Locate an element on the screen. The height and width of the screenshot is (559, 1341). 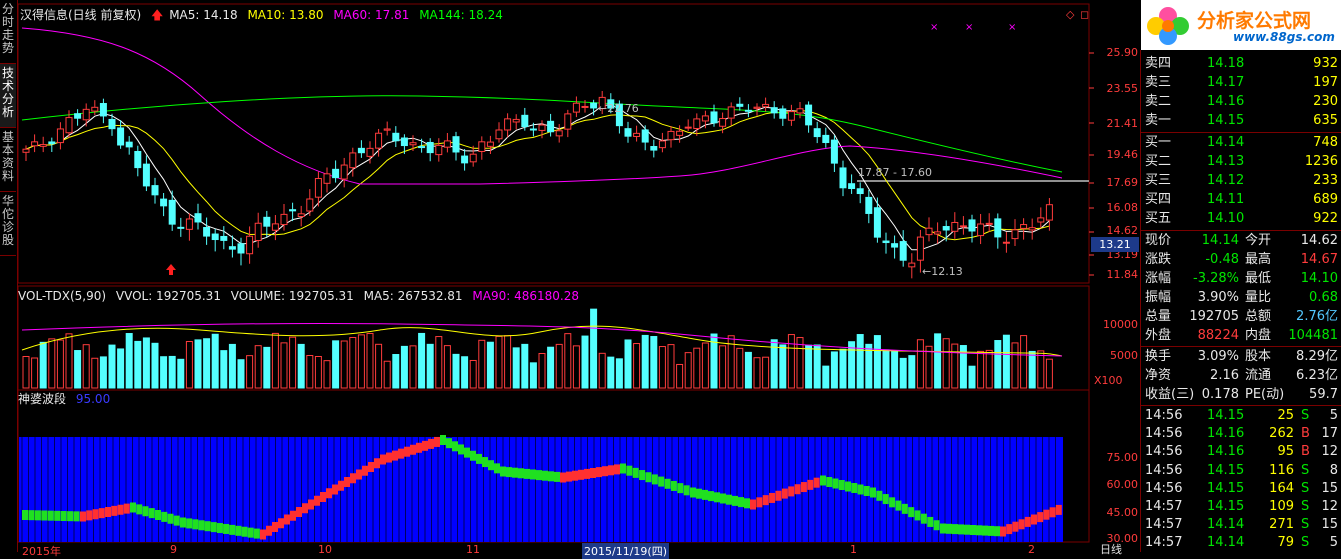
ask-row: 卖三 14.17 197 is located at coordinates (1241, 82).